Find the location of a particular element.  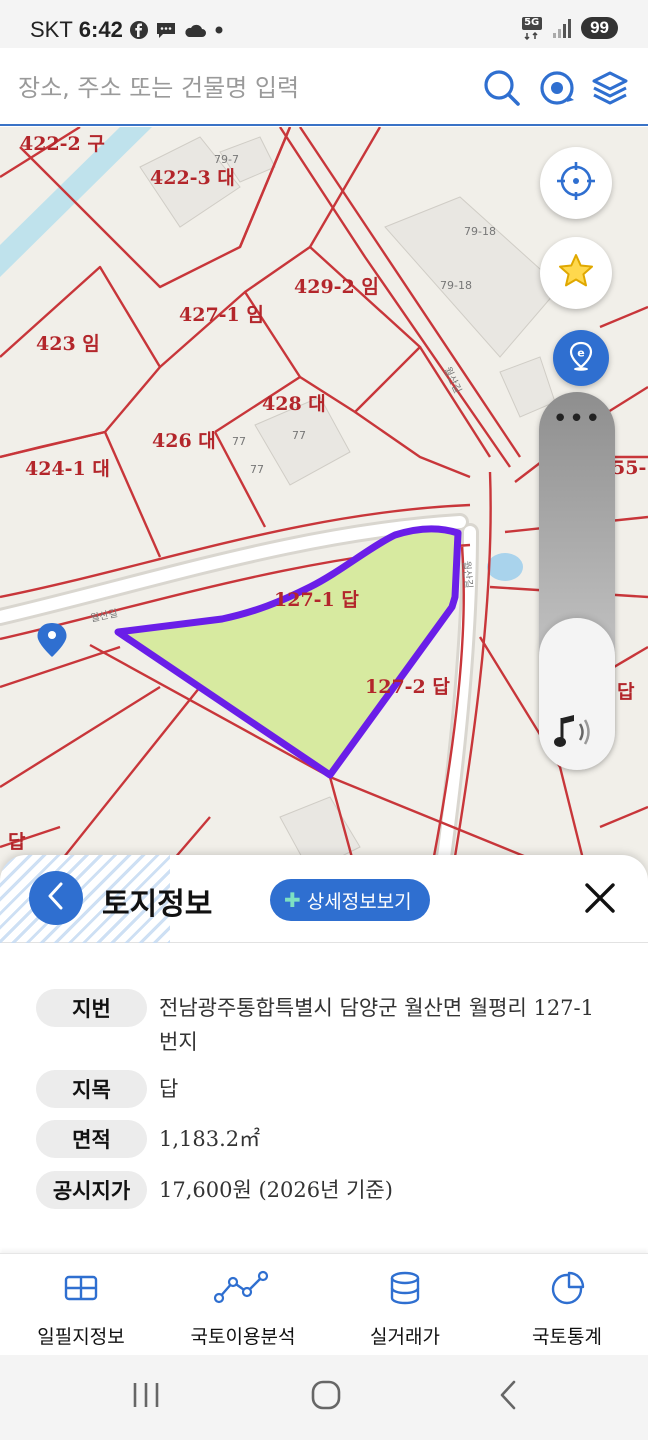

recent-apps-icon is located at coordinates (146, 1397).